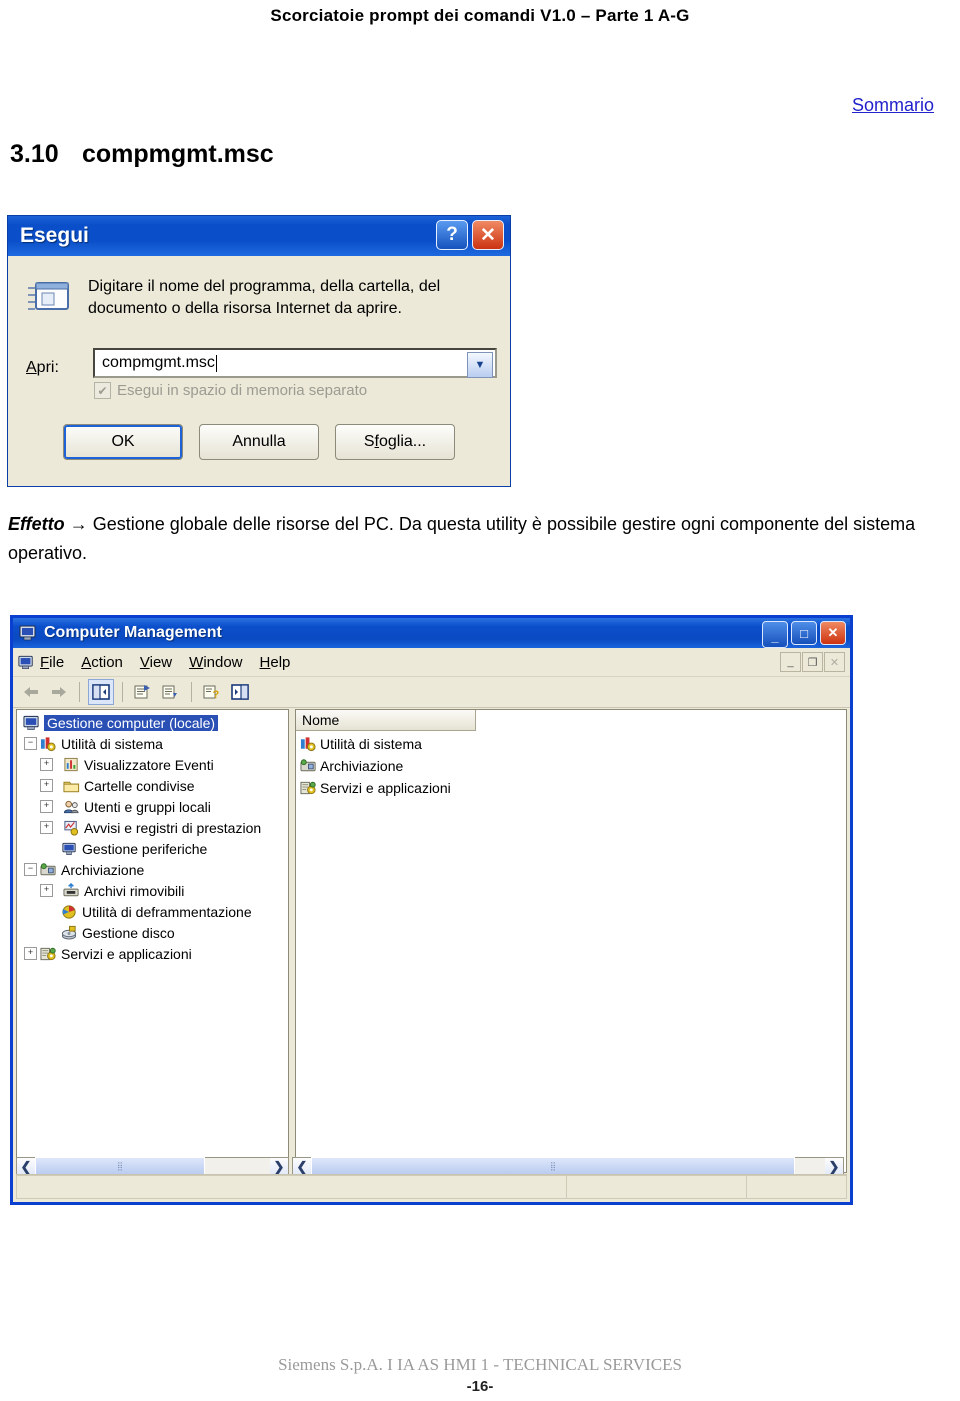  I want to click on local-users-icon, so click(71, 806).